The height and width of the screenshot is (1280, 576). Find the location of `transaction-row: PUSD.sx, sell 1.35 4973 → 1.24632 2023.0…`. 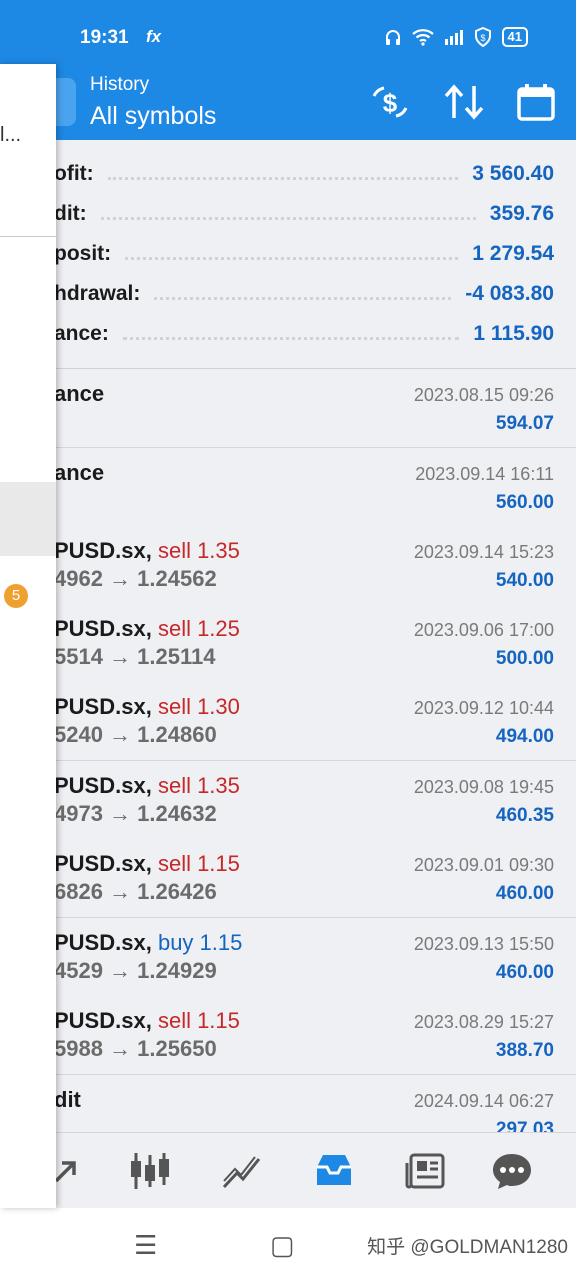

transaction-row: PUSD.sx, sell 1.35 4973 → 1.24632 2023.0… is located at coordinates (288, 801).